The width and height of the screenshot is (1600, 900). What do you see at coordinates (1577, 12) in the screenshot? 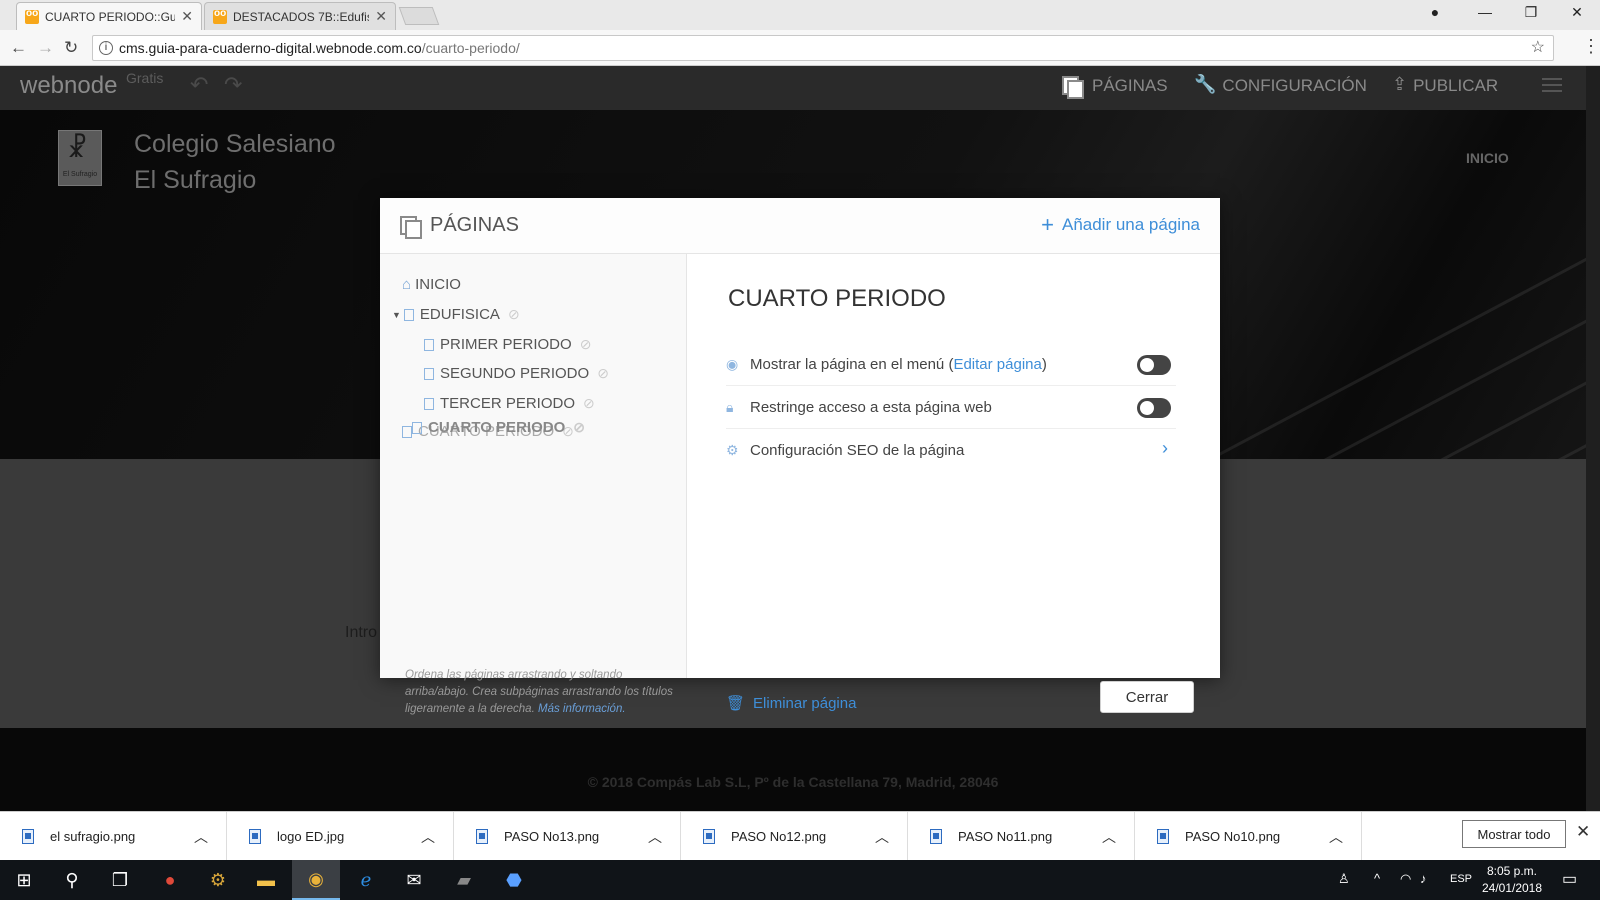
I see `close-window-button: ✕` at bounding box center [1577, 12].